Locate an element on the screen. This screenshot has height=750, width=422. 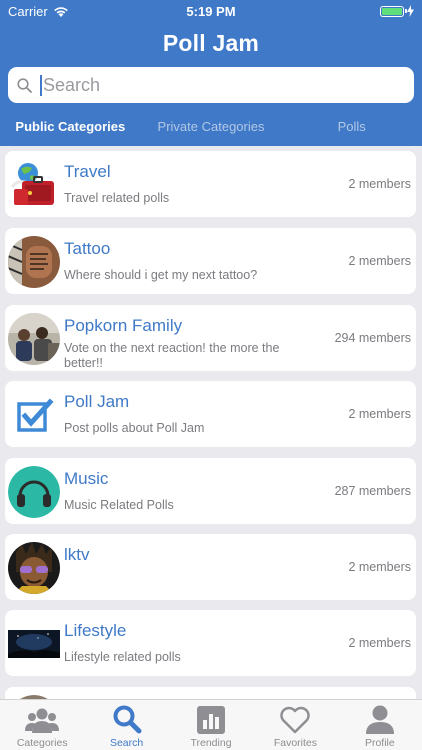
battery-indicator is located at coordinates (397, 11).